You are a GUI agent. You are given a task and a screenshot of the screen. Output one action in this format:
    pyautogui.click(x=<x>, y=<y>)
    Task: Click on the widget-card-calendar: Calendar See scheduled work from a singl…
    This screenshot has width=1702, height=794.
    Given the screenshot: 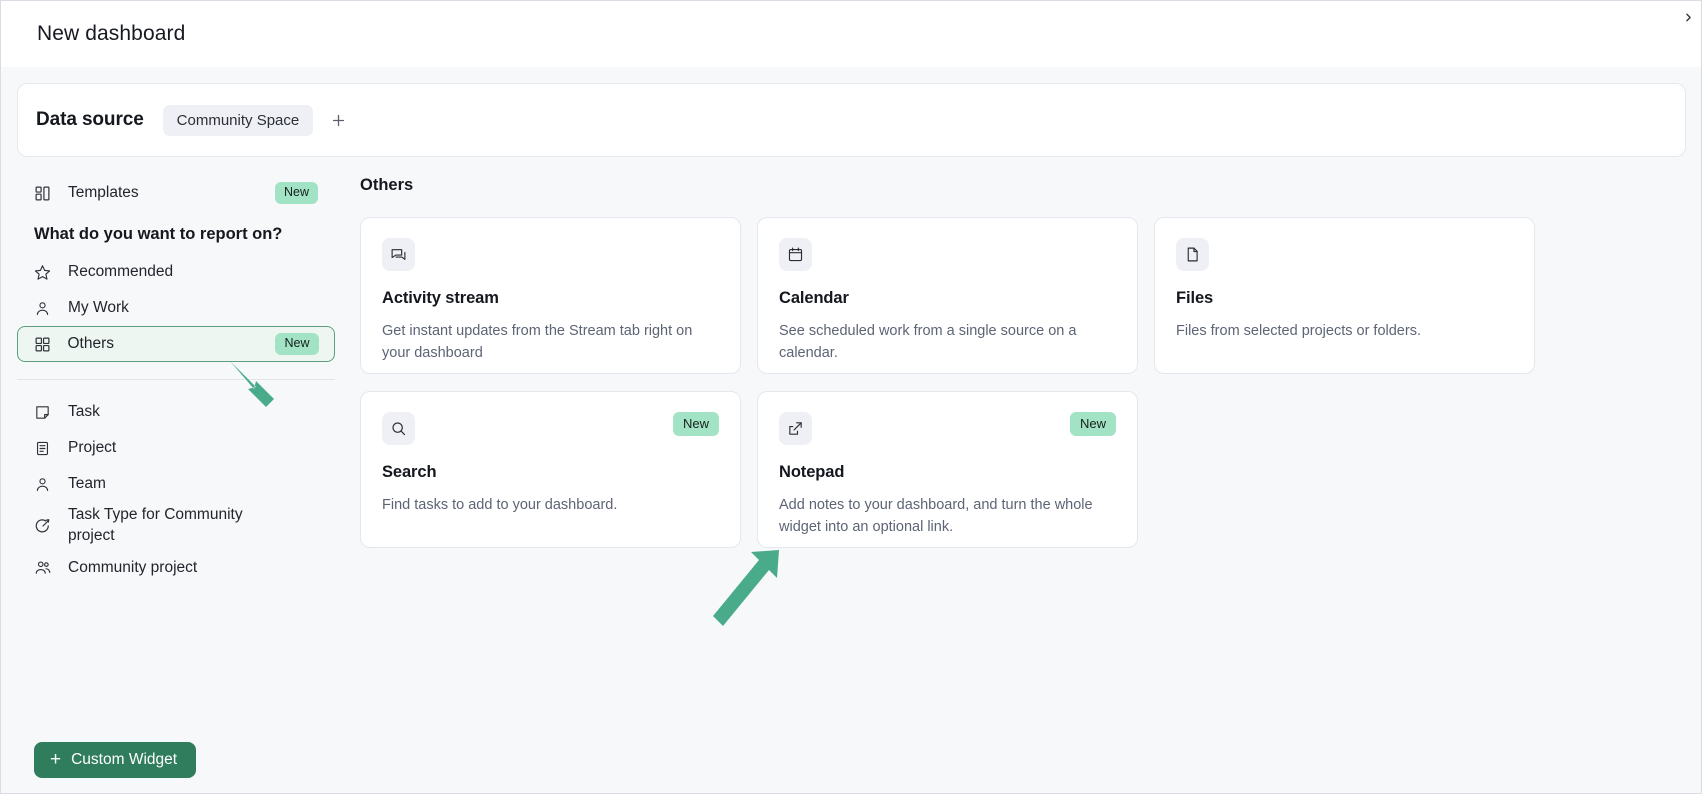 What is the action you would take?
    pyautogui.click(x=947, y=295)
    